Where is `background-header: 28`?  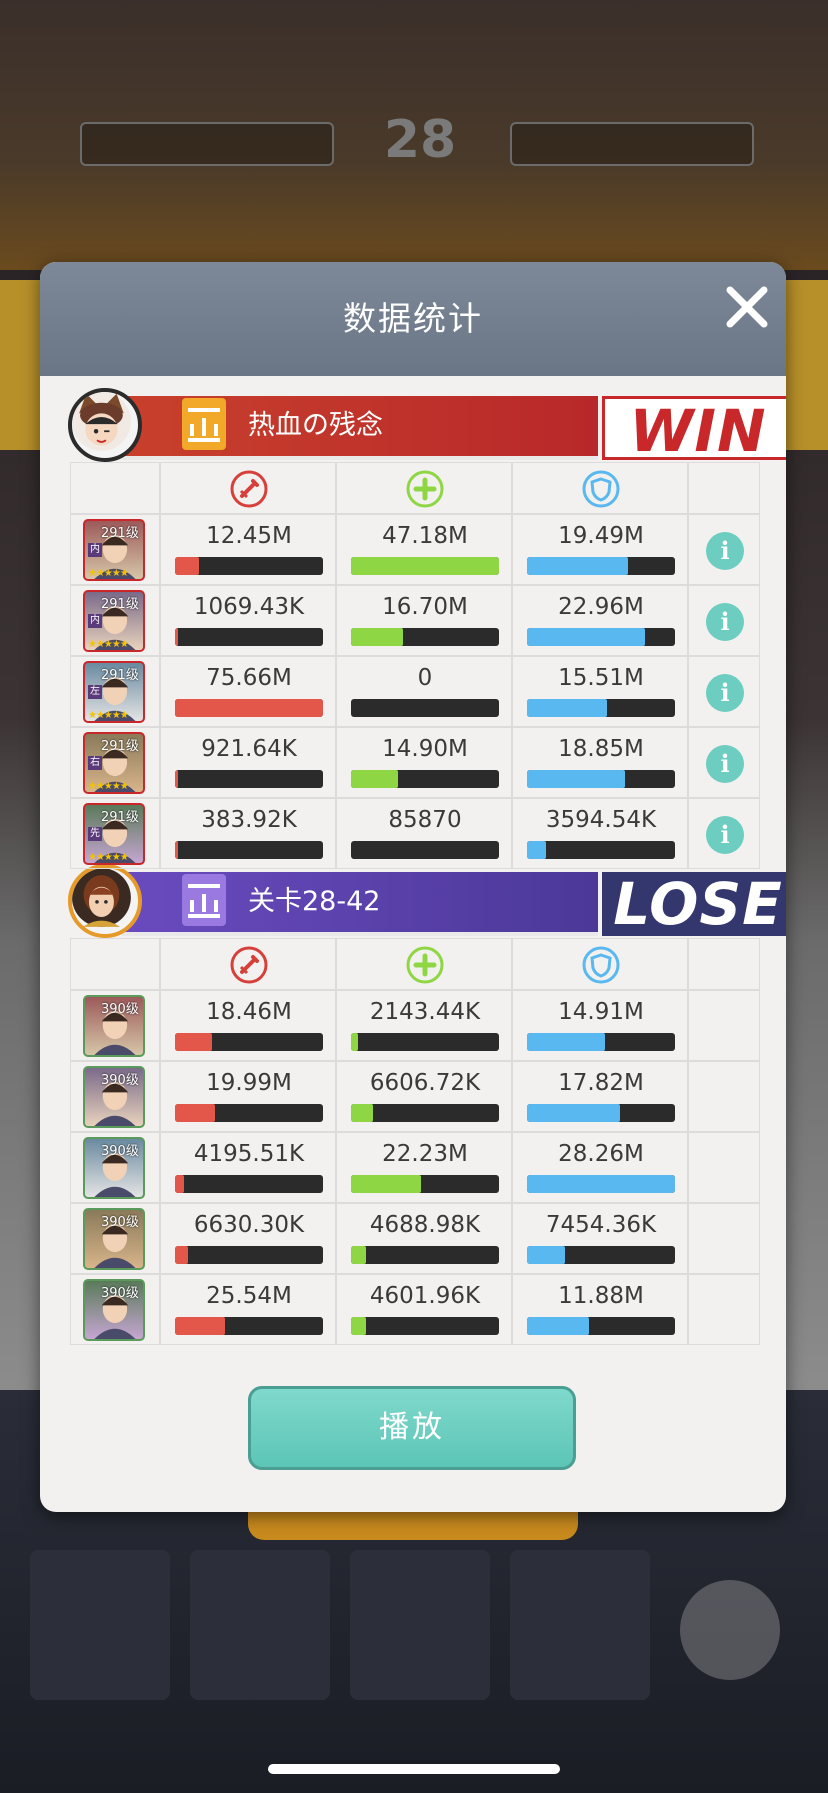 background-header: 28 is located at coordinates (415, 145).